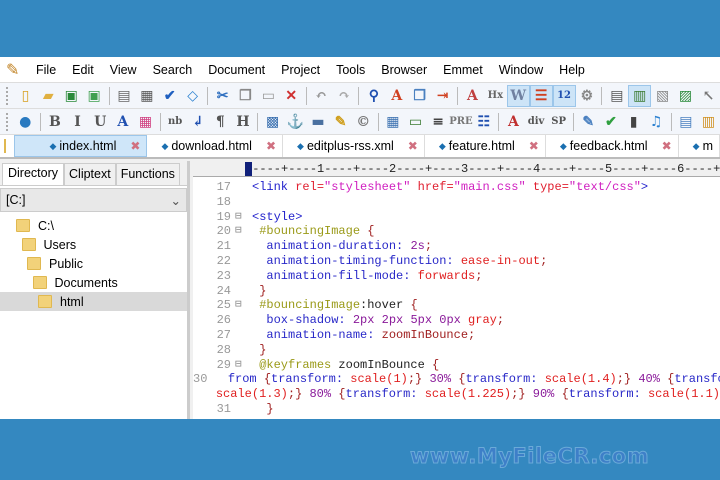 The height and width of the screenshot is (480, 720). Describe the element at coordinates (321, 96) in the screenshot. I see `undo-button: ↶` at that location.